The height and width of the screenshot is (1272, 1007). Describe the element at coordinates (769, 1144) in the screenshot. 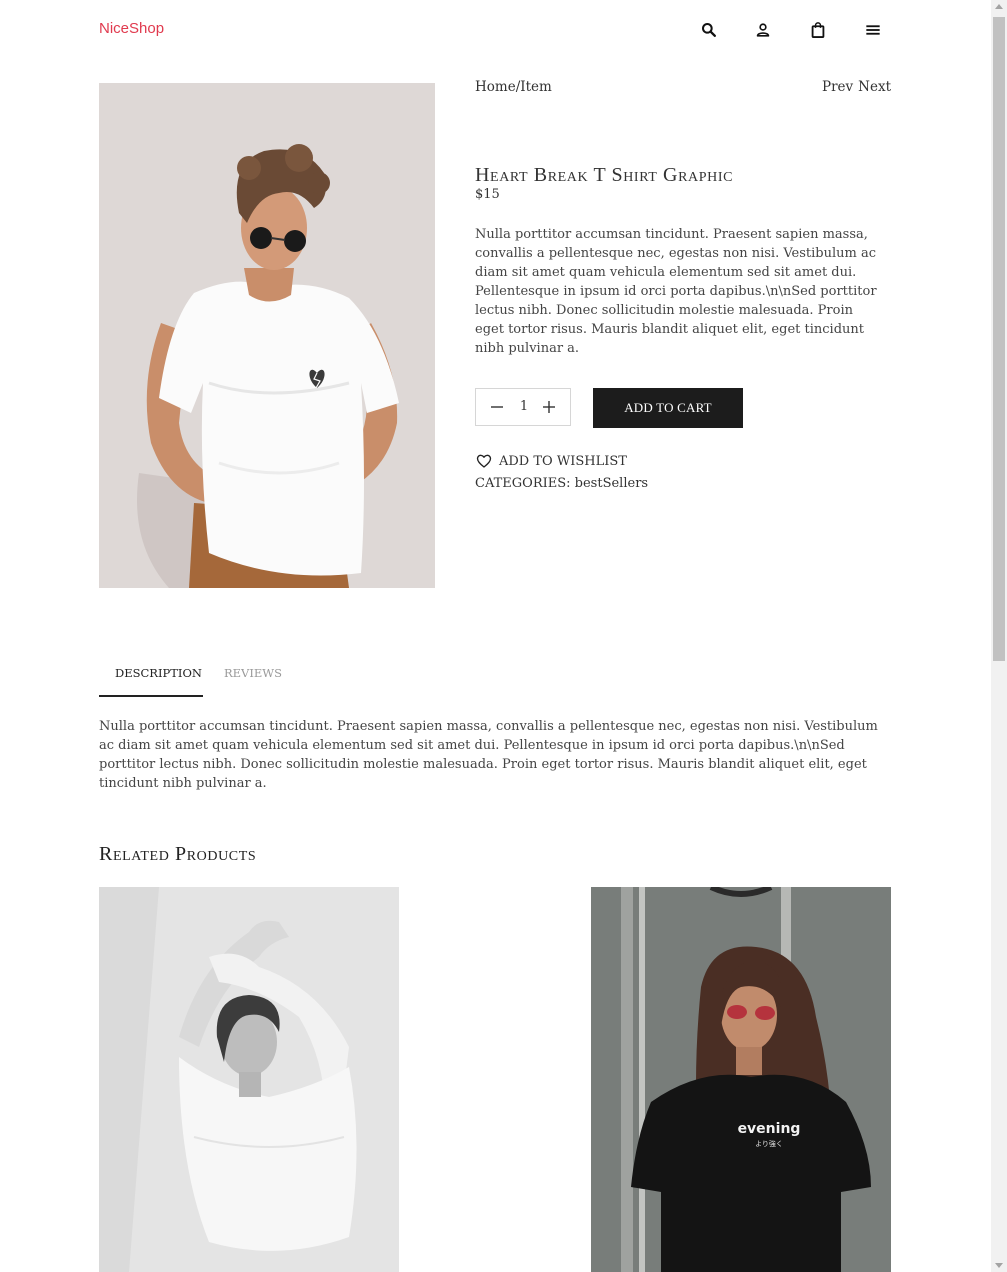

I see `shirt-print-subtext: より強く` at that location.